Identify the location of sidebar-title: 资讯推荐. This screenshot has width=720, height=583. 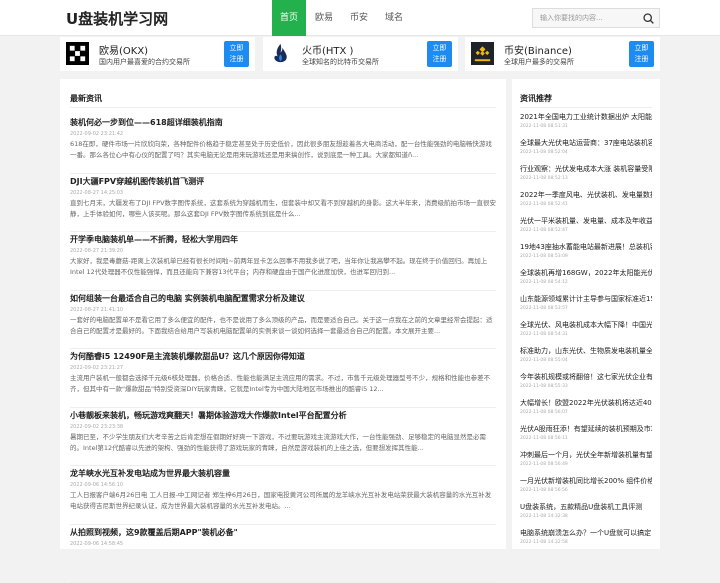
(536, 98).